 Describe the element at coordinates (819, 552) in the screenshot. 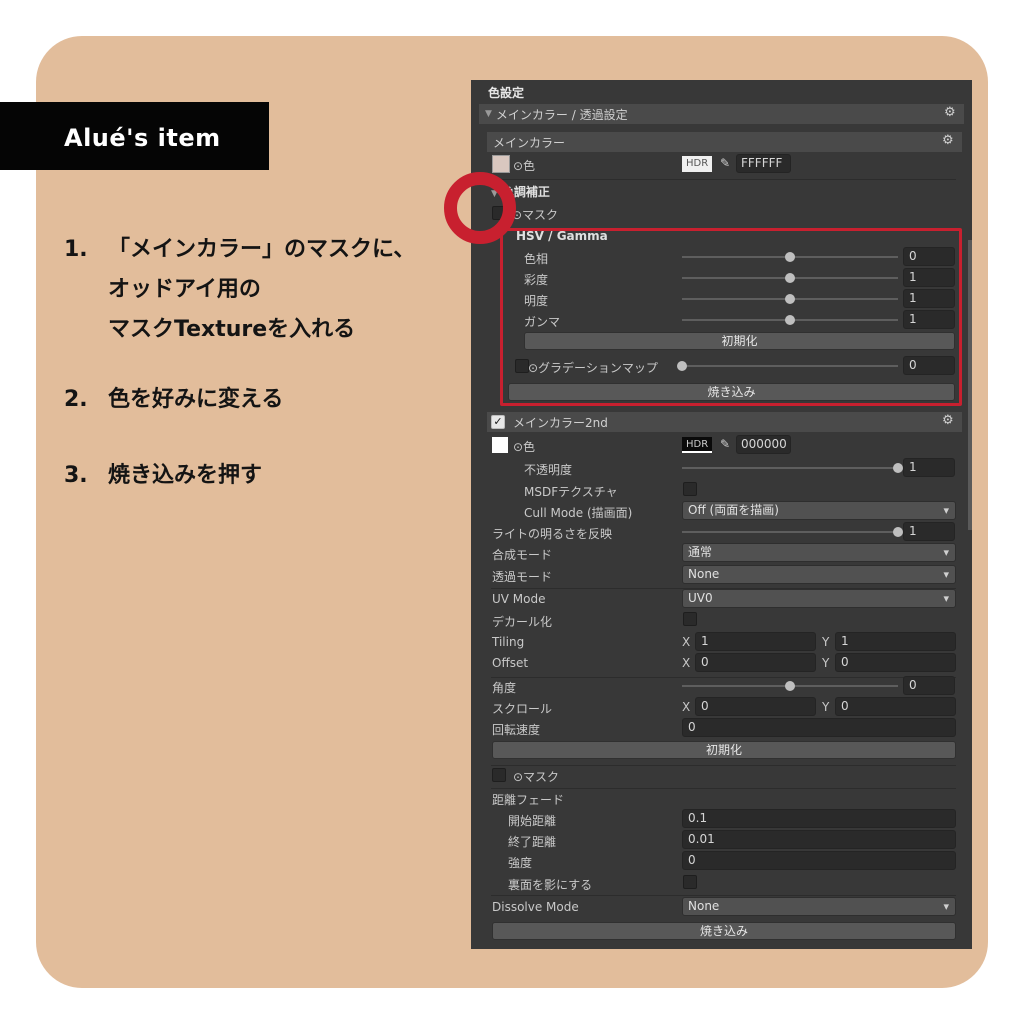

I see `blend-mode-dropdown: 通常` at that location.